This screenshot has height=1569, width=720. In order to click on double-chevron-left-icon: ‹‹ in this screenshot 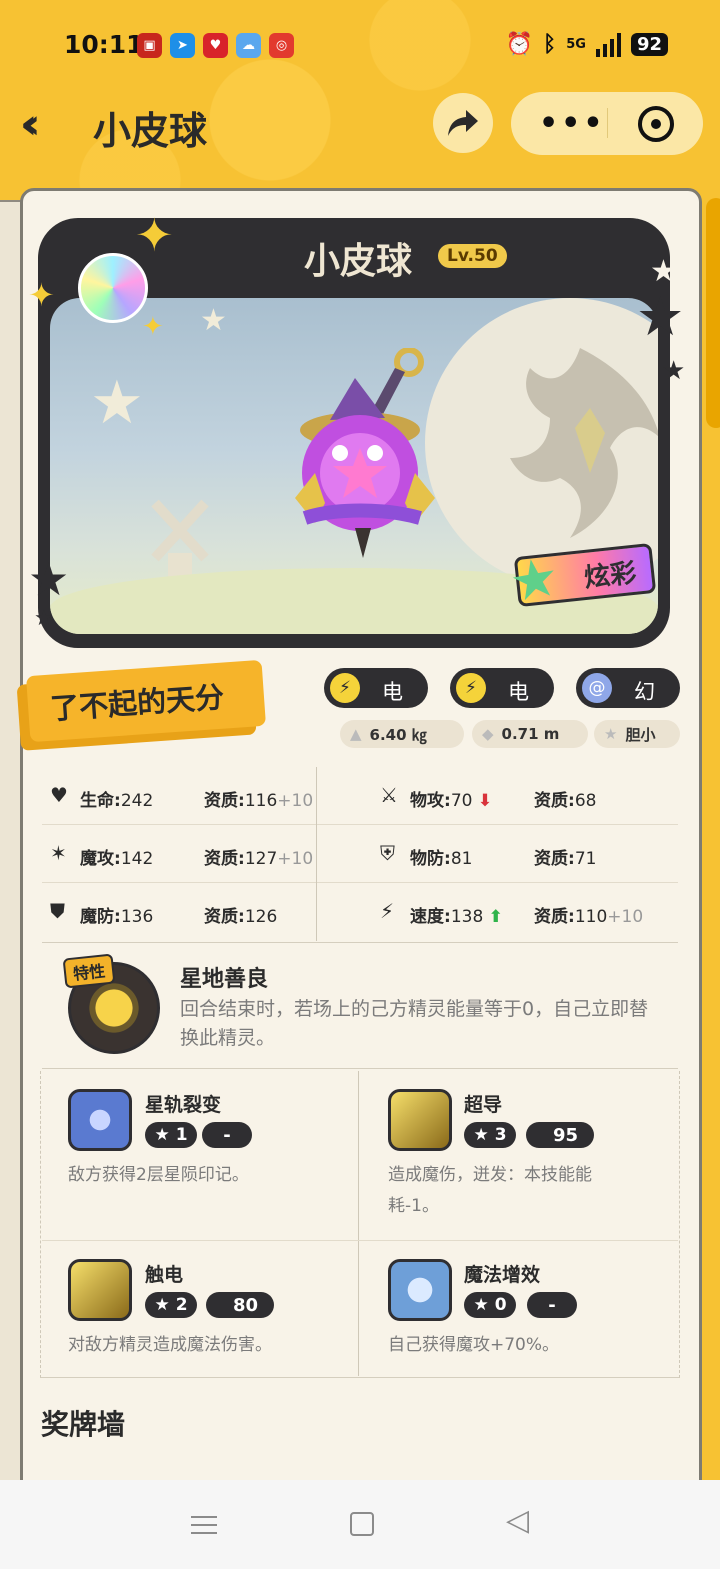, I will do `click(30, 124)`.